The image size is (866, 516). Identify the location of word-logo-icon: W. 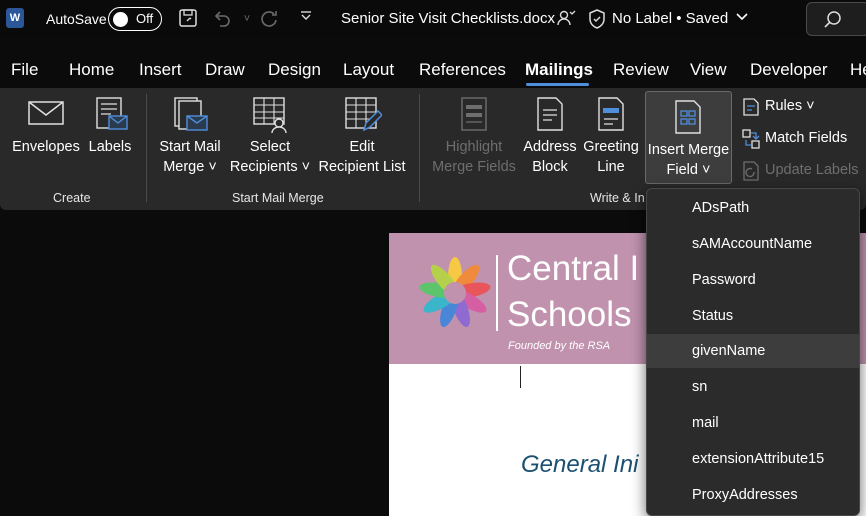
(15, 18).